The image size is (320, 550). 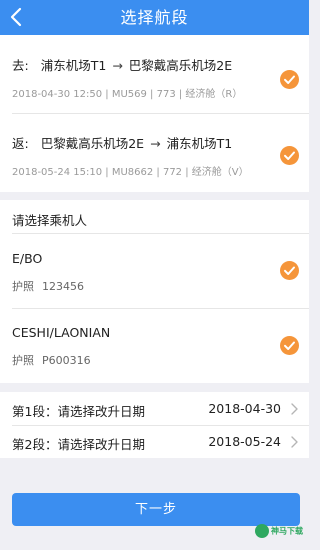 I want to click on date-value: 2018-05-24, so click(x=244, y=441).